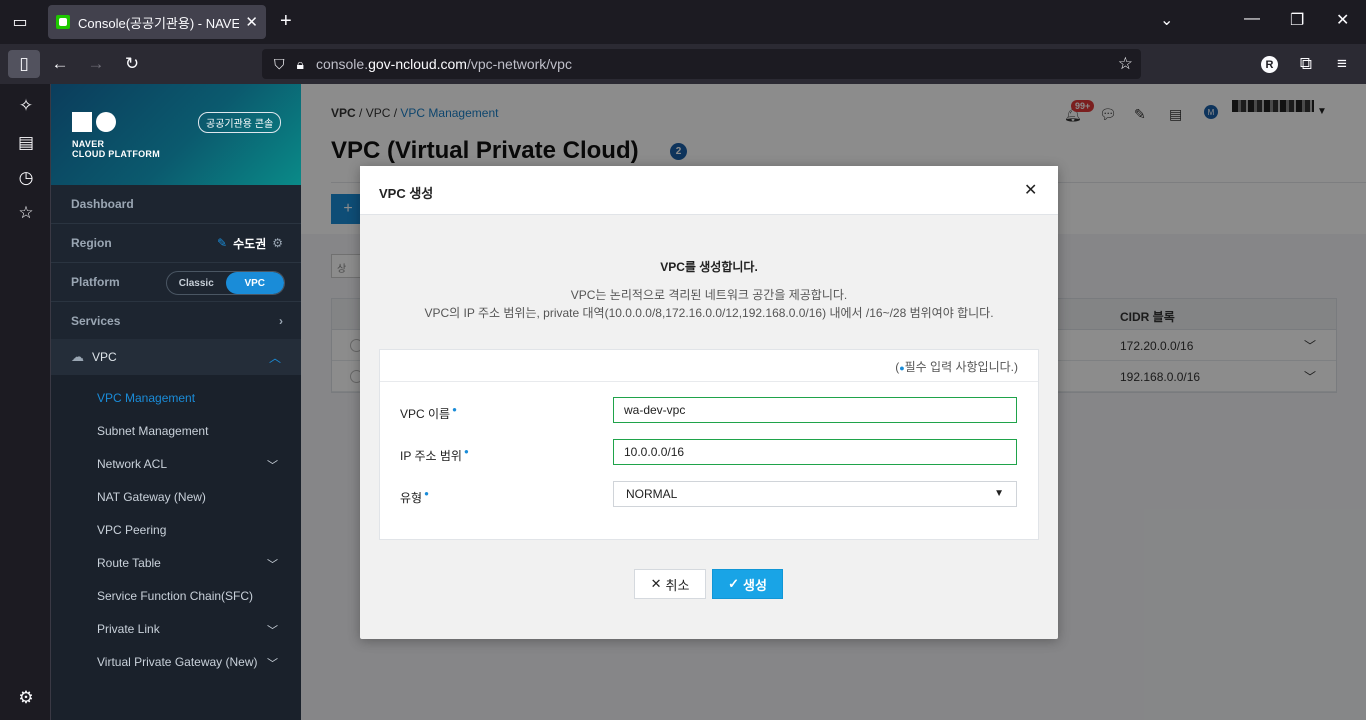 This screenshot has width=1366, height=720. What do you see at coordinates (683, 22) in the screenshot?
I see `browser-tab-bar: ▭ Console(공공기관용) - NAVER C ✕ + ⌄ — ❐ ✕` at bounding box center [683, 22].